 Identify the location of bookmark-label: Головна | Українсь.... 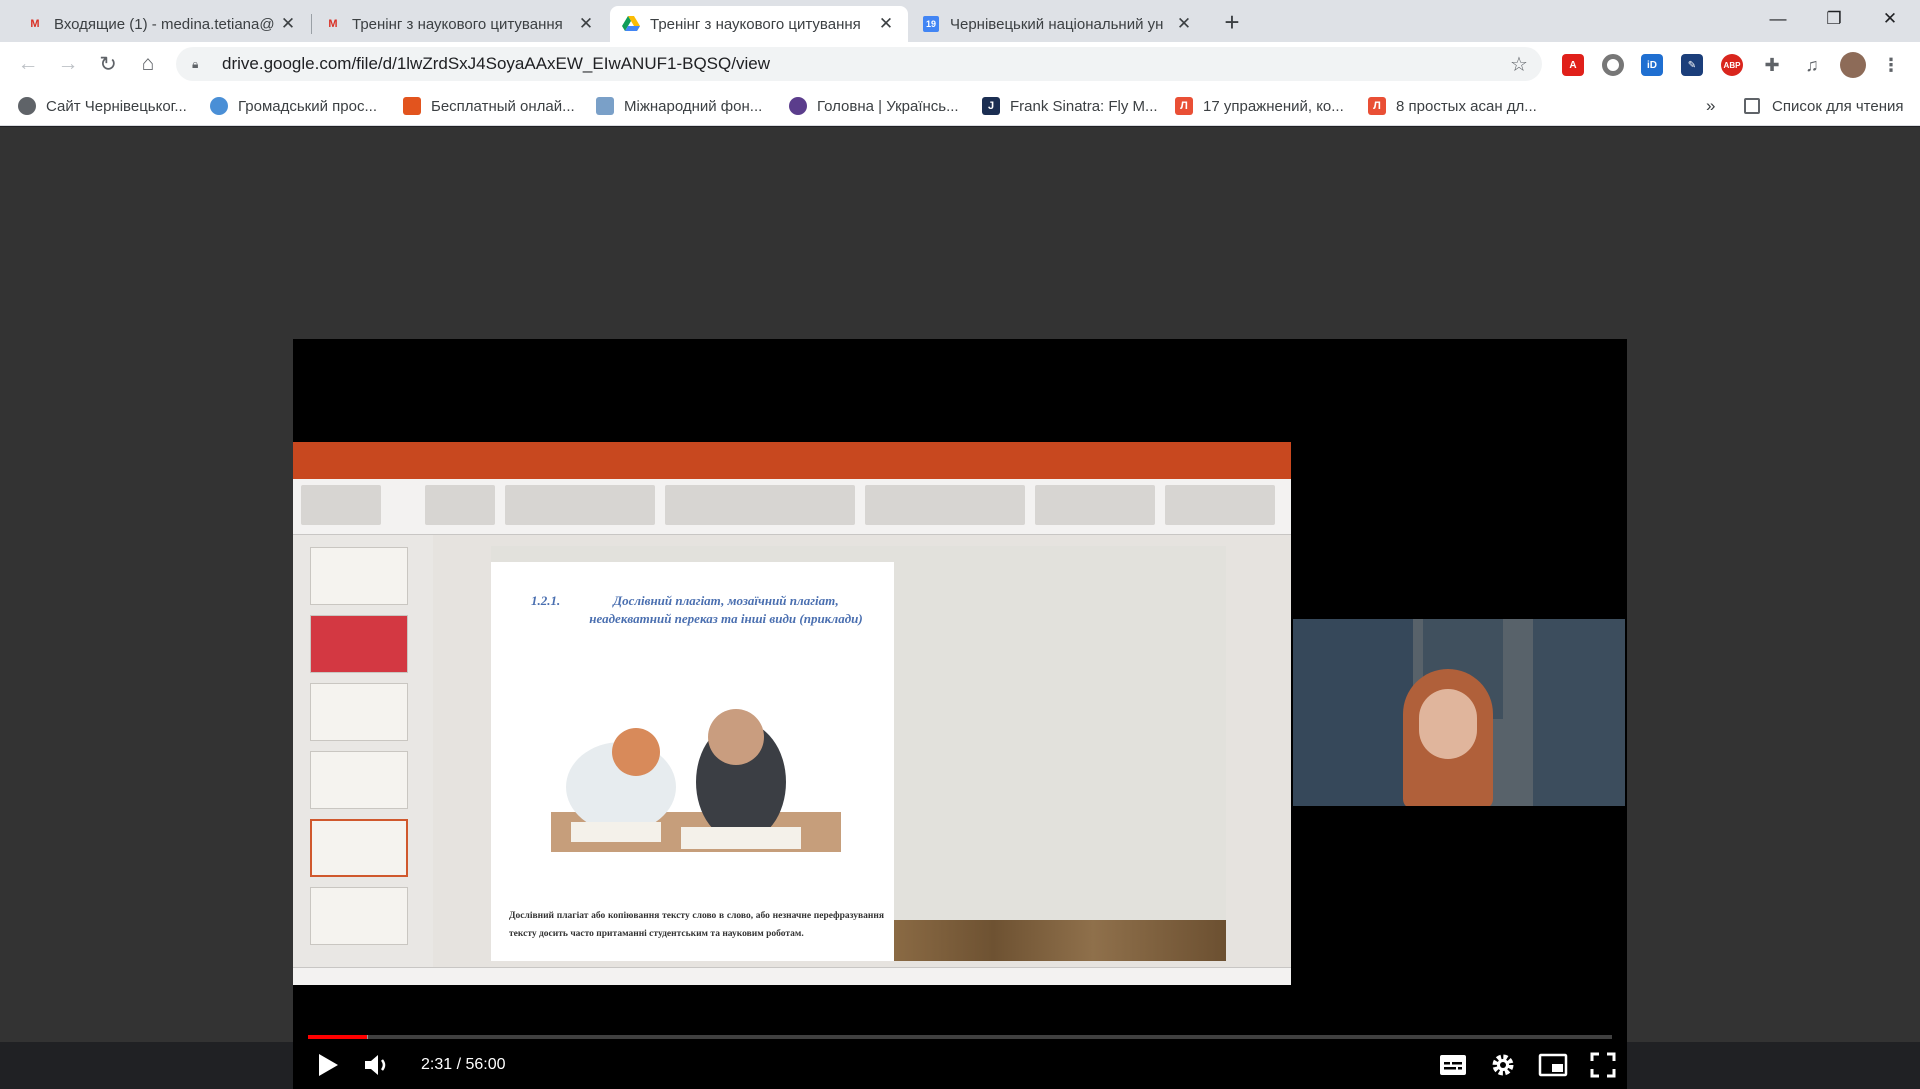
(888, 106).